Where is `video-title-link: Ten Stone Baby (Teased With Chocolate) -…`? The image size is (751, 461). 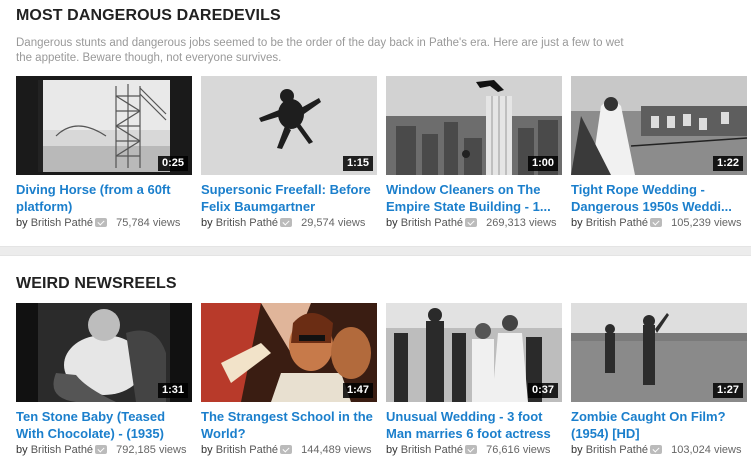
video-title-link: Ten Stone Baby (Teased With Chocolate) -… is located at coordinates (104, 425).